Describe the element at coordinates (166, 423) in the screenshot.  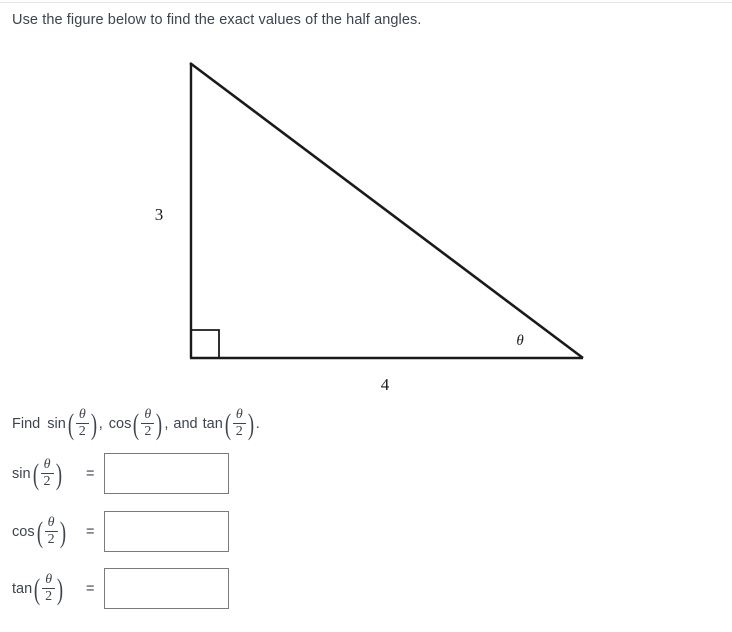
I see `instruction-comma-2: ,` at that location.